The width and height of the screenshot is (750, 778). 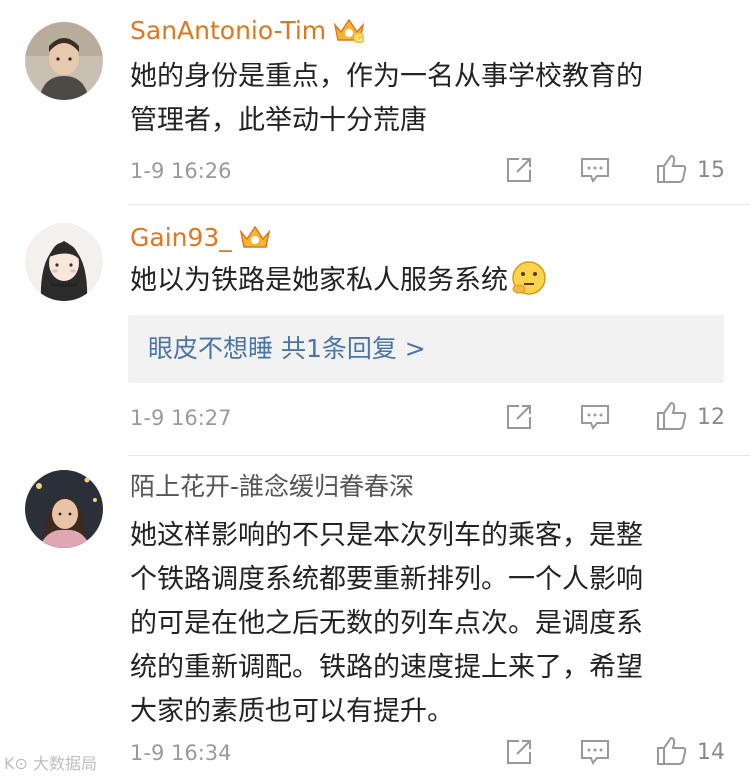 What do you see at coordinates (287, 349) in the screenshot?
I see `reply-link: 眼皮不想睡 共1条回复 >` at bounding box center [287, 349].